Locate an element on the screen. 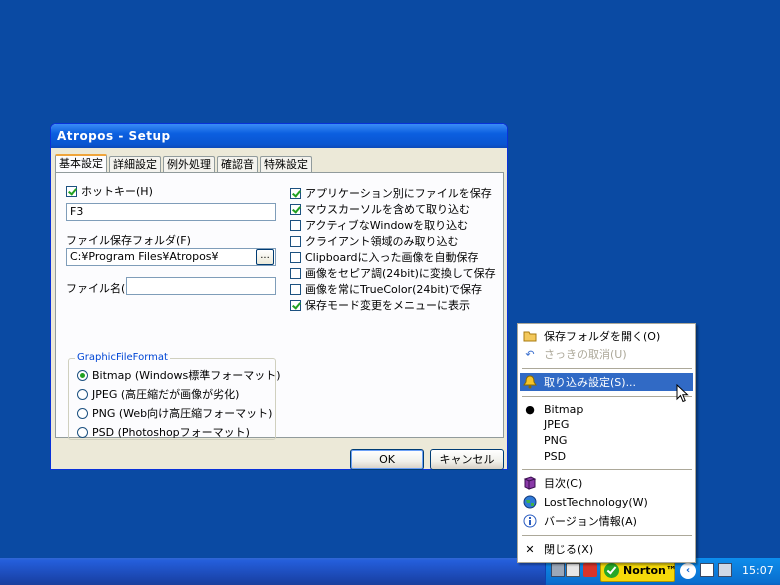  keyboard-icon is located at coordinates (573, 570).